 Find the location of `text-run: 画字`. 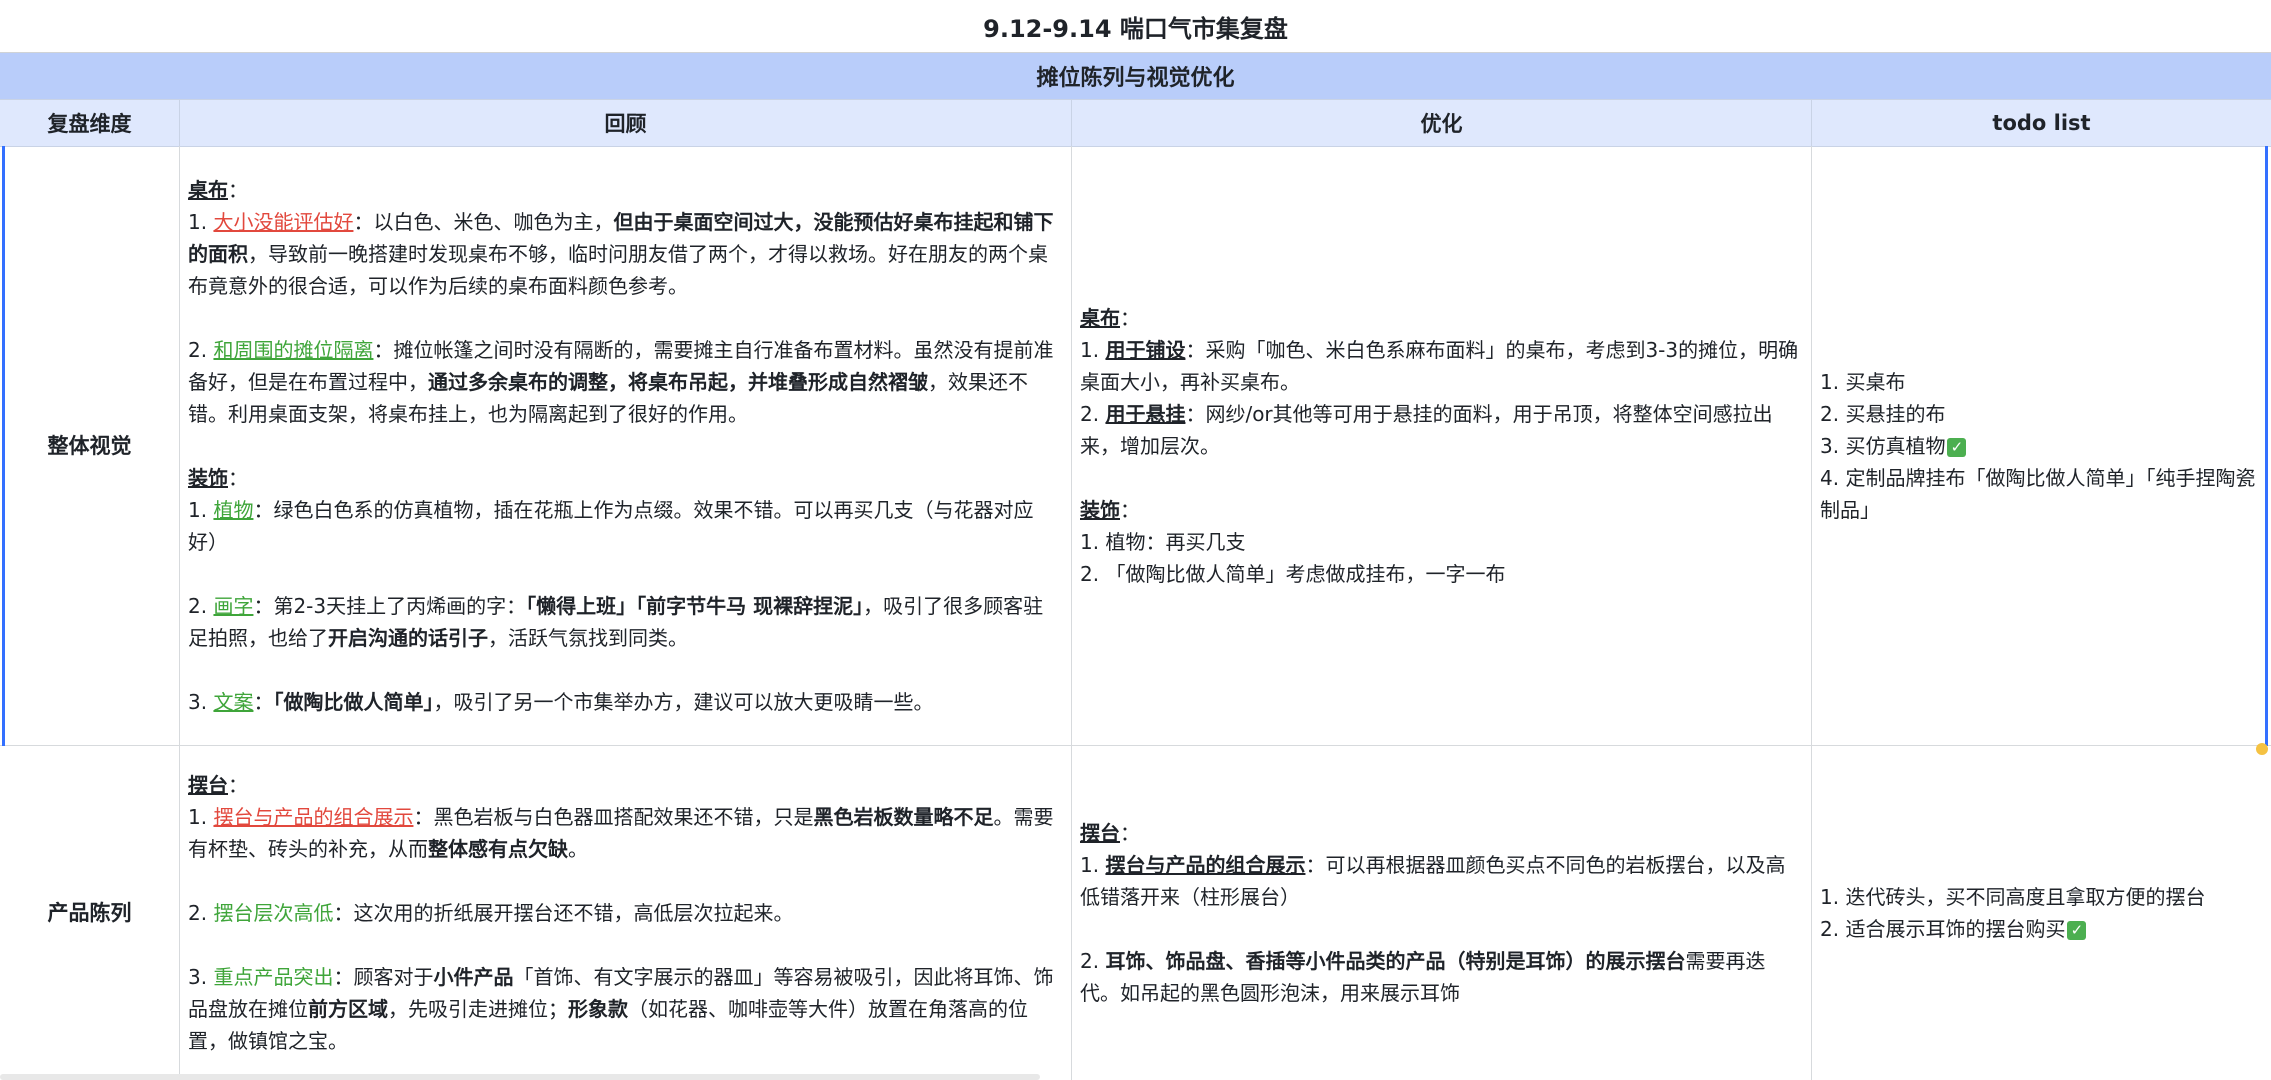

text-run: 画字 is located at coordinates (233, 605).